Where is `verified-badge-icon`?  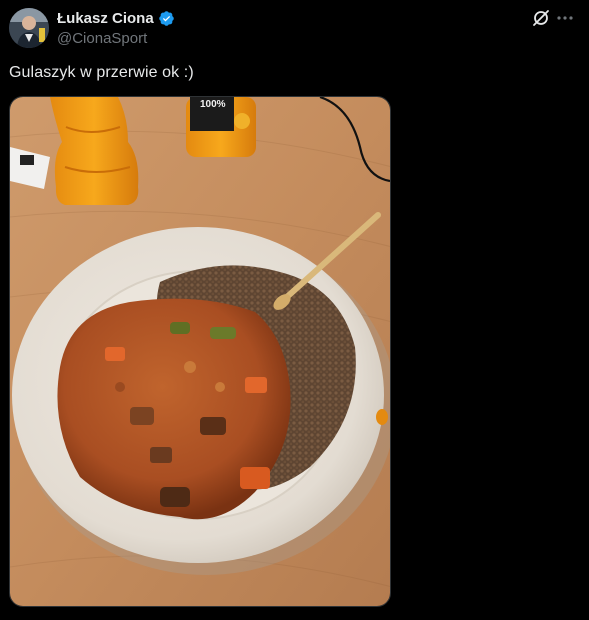
verified-badge-icon is located at coordinates (166, 18).